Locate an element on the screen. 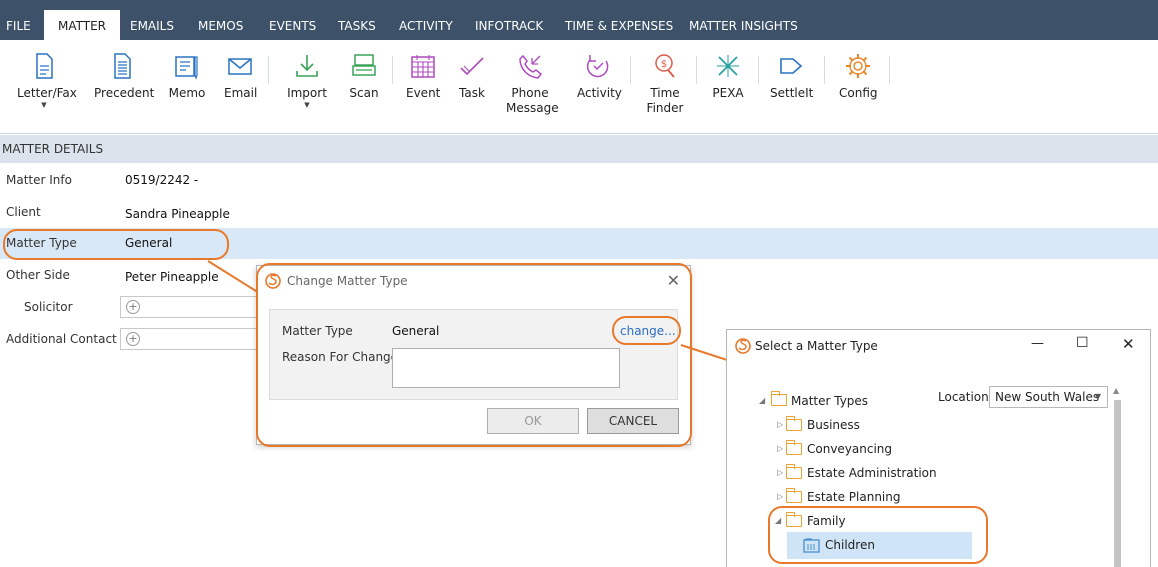  tree-item-estate-administration: Estate Administration is located at coordinates (872, 473).